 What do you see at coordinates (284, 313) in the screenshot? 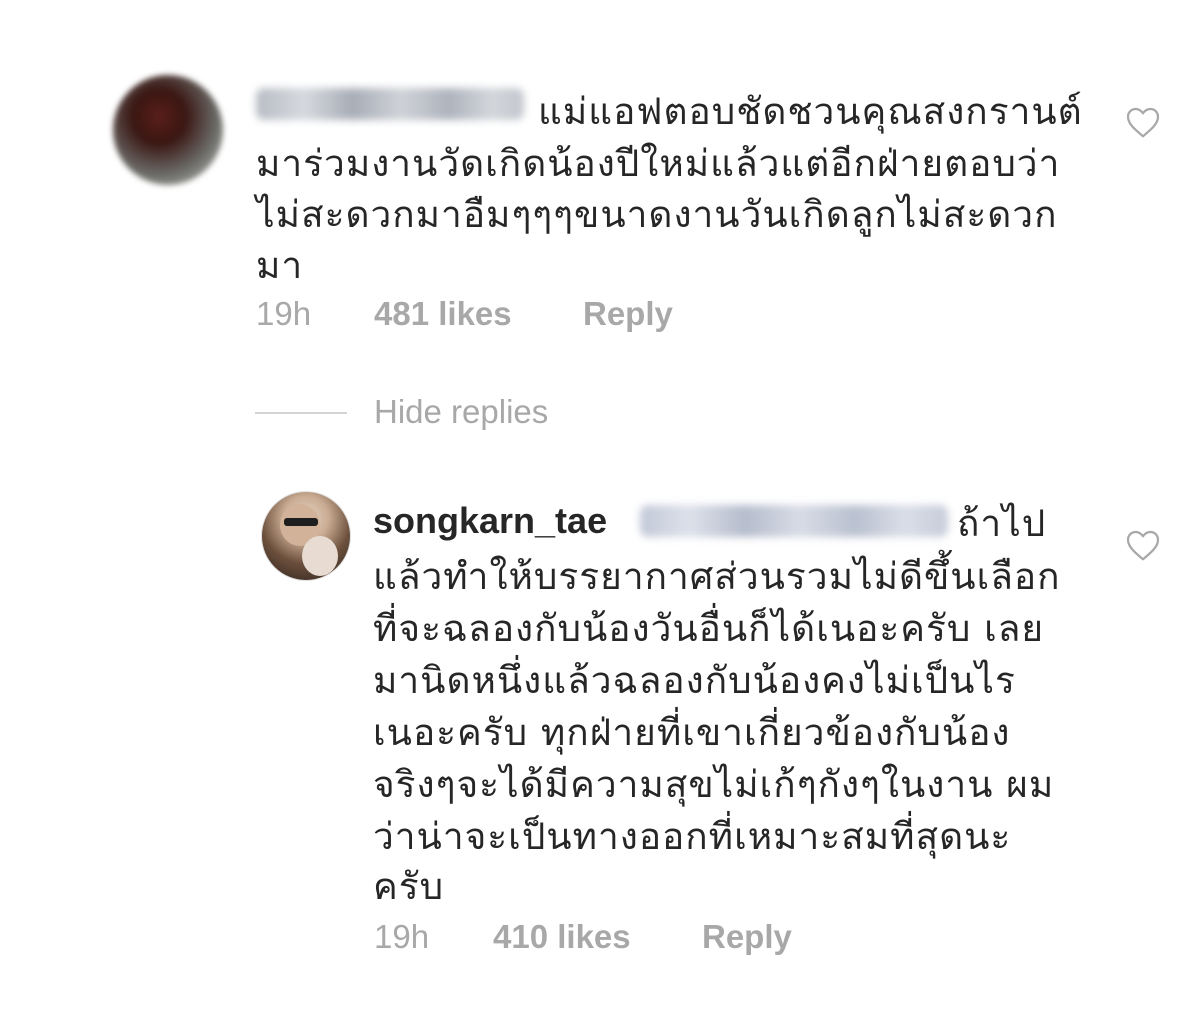
I see `comment-time: 19h` at bounding box center [284, 313].